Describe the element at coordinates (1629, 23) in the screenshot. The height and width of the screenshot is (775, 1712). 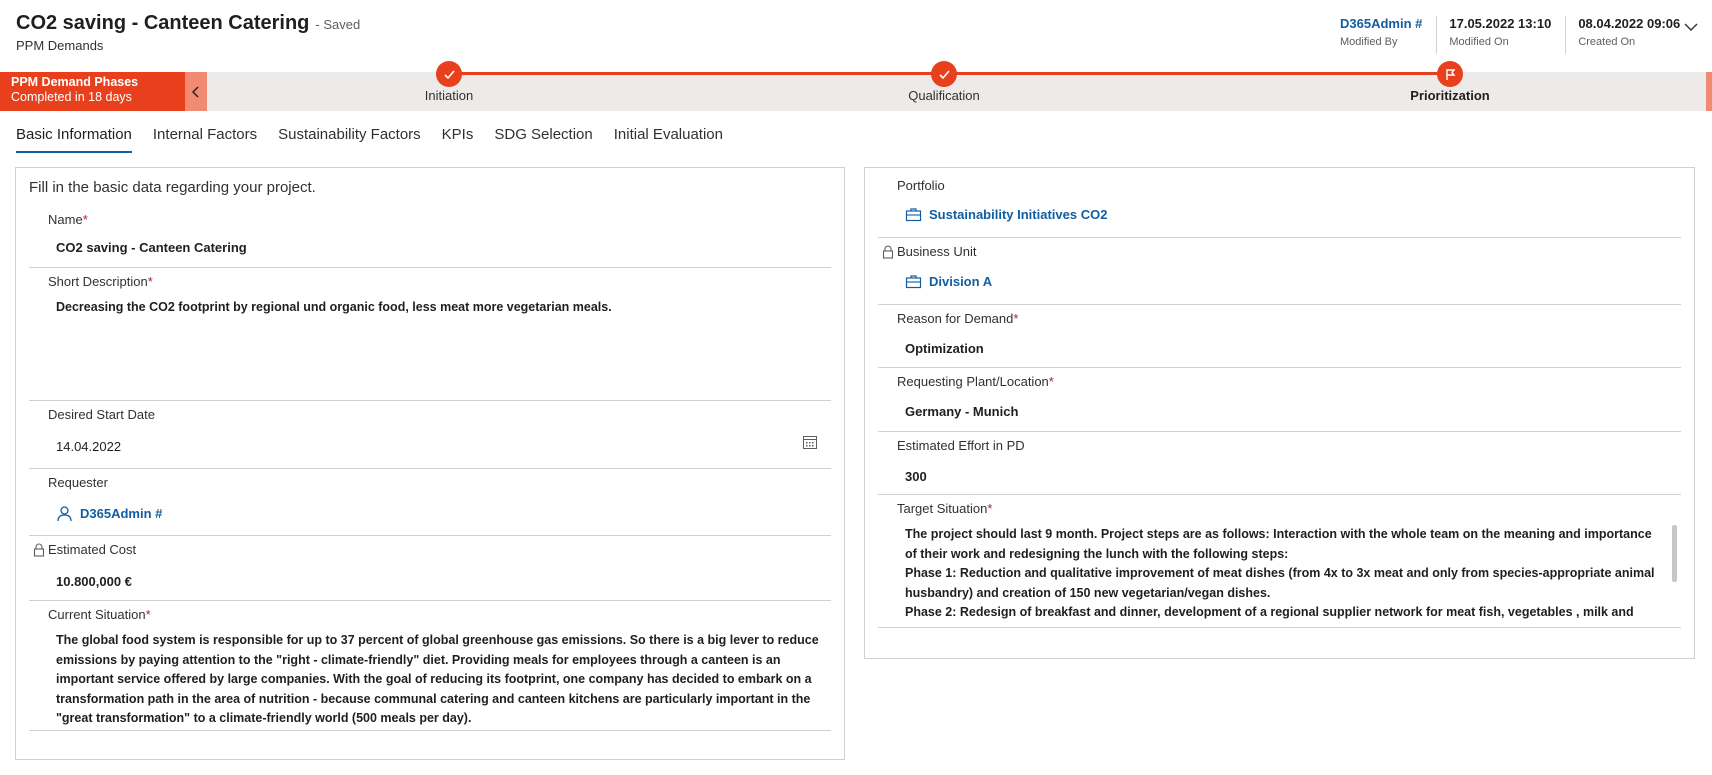
I see `created-on-value: 08.04.2022 09:06` at that location.